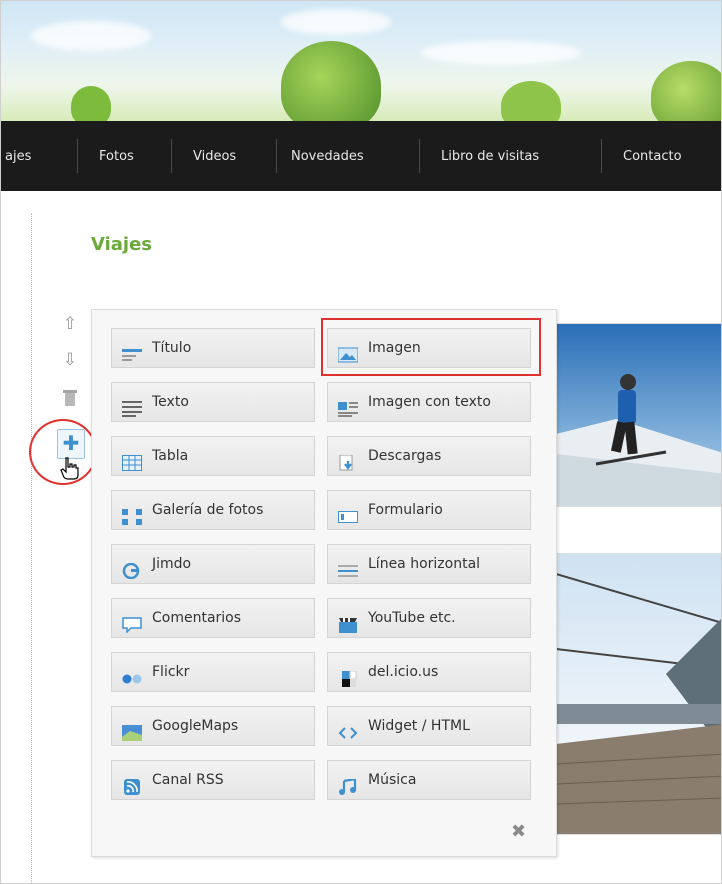 Image resolution: width=722 pixels, height=884 pixels. What do you see at coordinates (213, 348) in the screenshot?
I see `add-title-button: Título` at bounding box center [213, 348].